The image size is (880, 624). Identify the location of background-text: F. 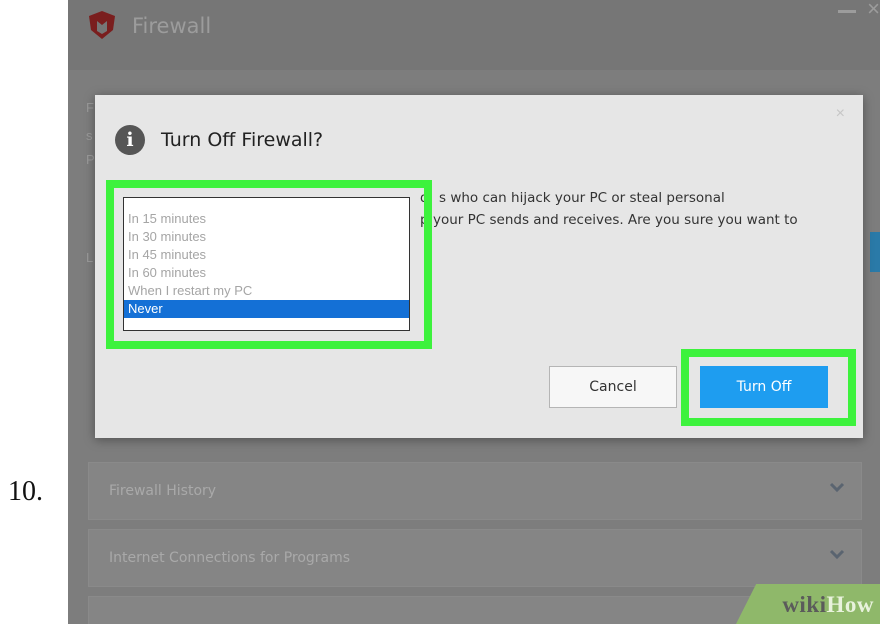
(90, 107).